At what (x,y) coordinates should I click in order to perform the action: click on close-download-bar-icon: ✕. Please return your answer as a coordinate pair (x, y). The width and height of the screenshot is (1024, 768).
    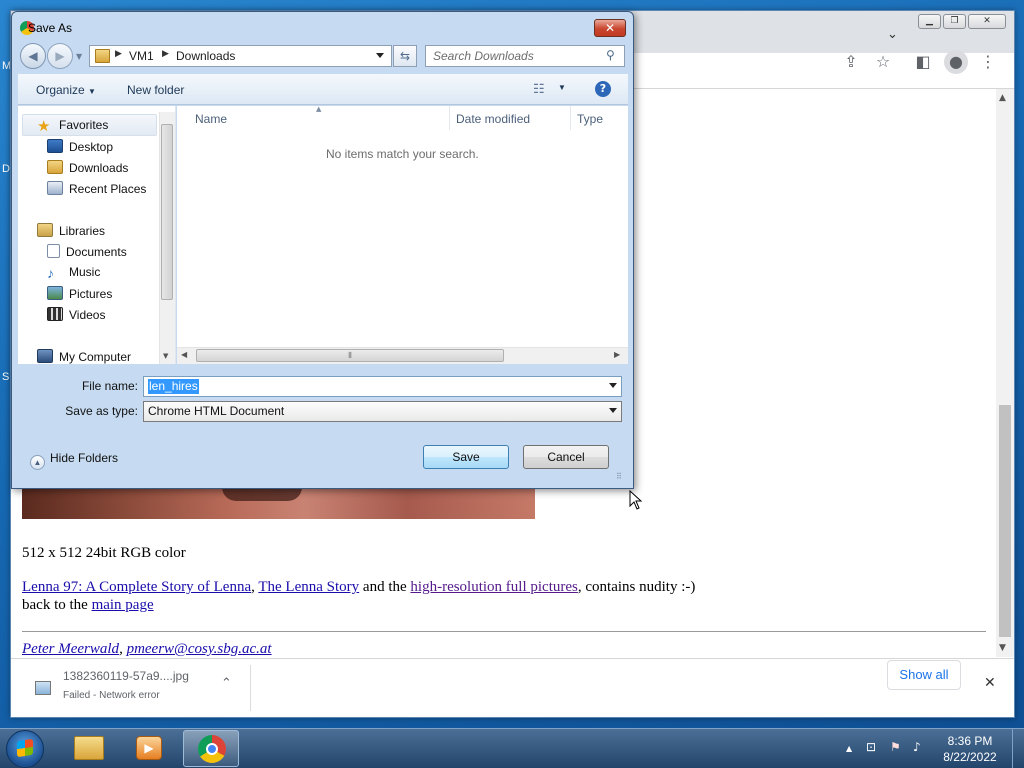
    Looking at the image, I should click on (990, 683).